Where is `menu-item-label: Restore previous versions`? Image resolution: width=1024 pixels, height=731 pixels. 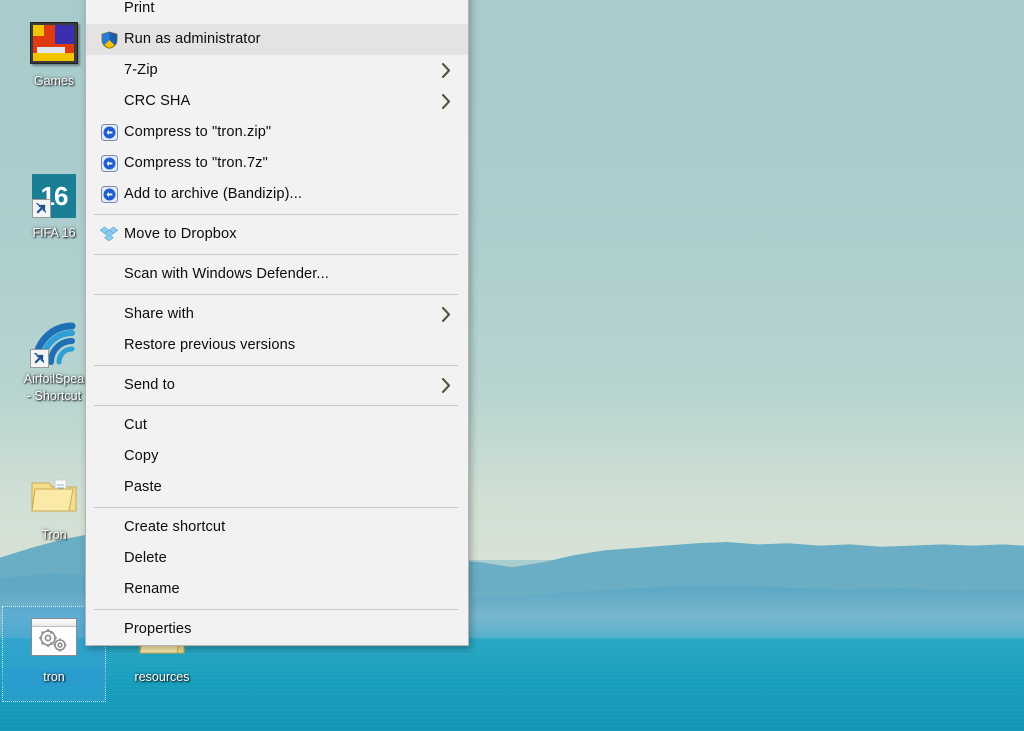 menu-item-label: Restore previous versions is located at coordinates (210, 345).